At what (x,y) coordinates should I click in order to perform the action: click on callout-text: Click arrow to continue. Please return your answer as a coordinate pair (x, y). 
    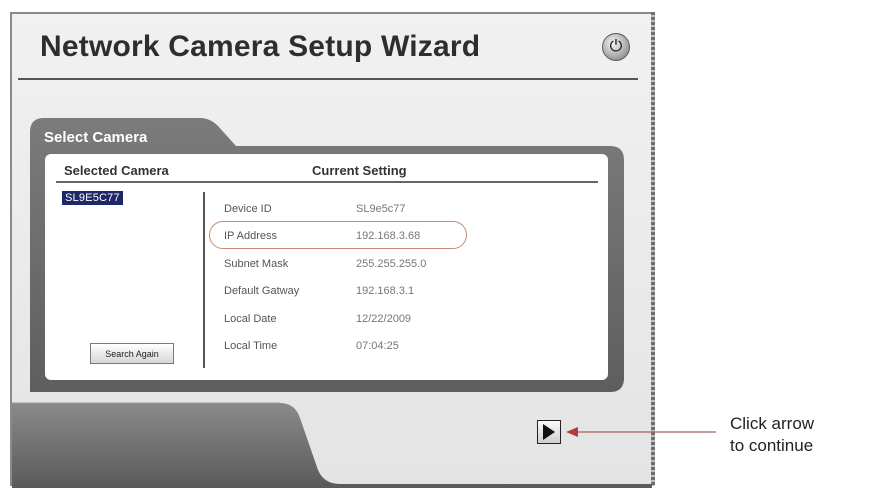
    Looking at the image, I should click on (772, 435).